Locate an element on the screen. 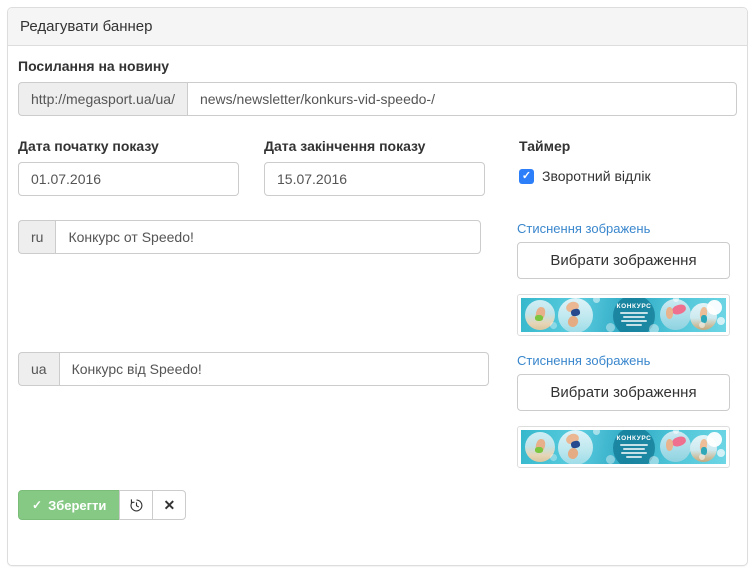 The image size is (755, 573). ua-compress-link: Стиснення зображень is located at coordinates (583, 360).